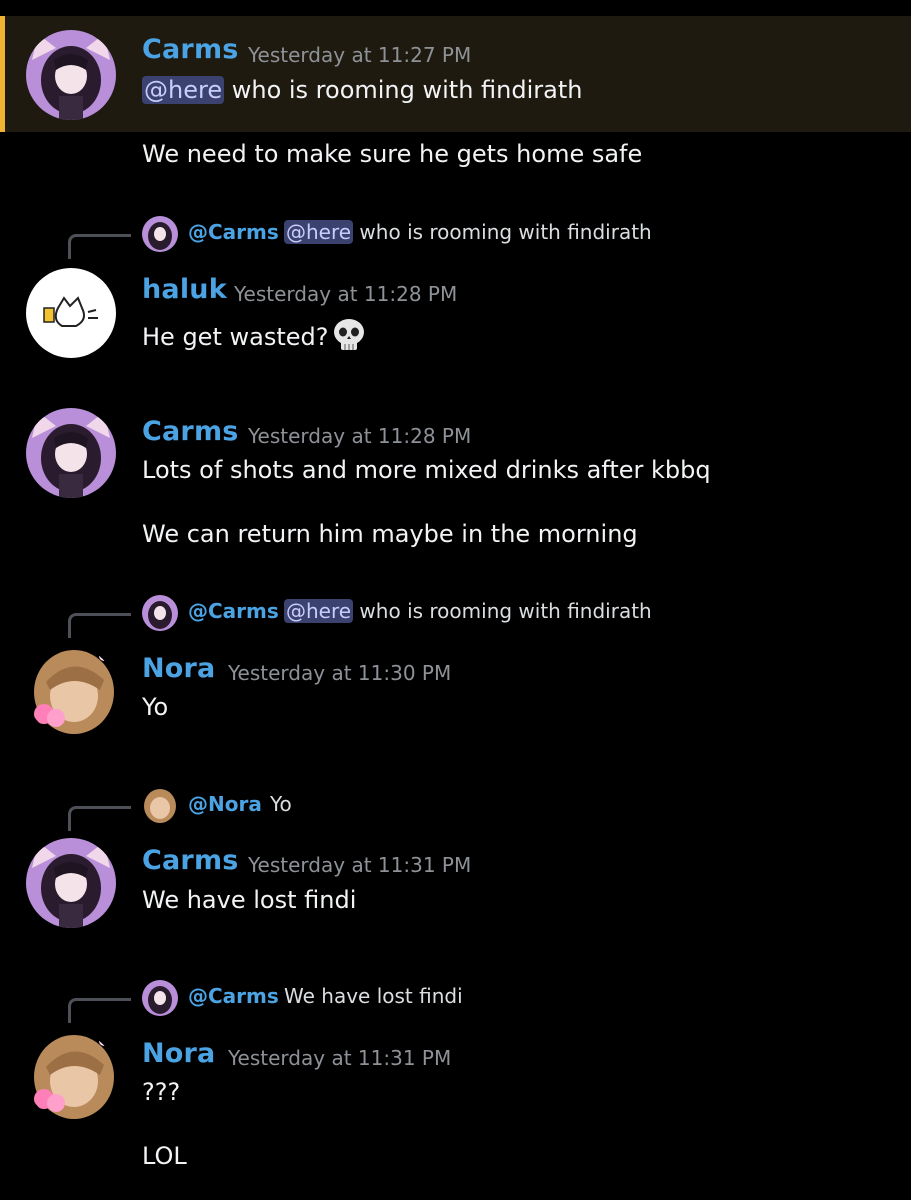 This screenshot has height=1200, width=911. What do you see at coordinates (2, 74) in the screenshot?
I see `mention-highlight-bar` at bounding box center [2, 74].